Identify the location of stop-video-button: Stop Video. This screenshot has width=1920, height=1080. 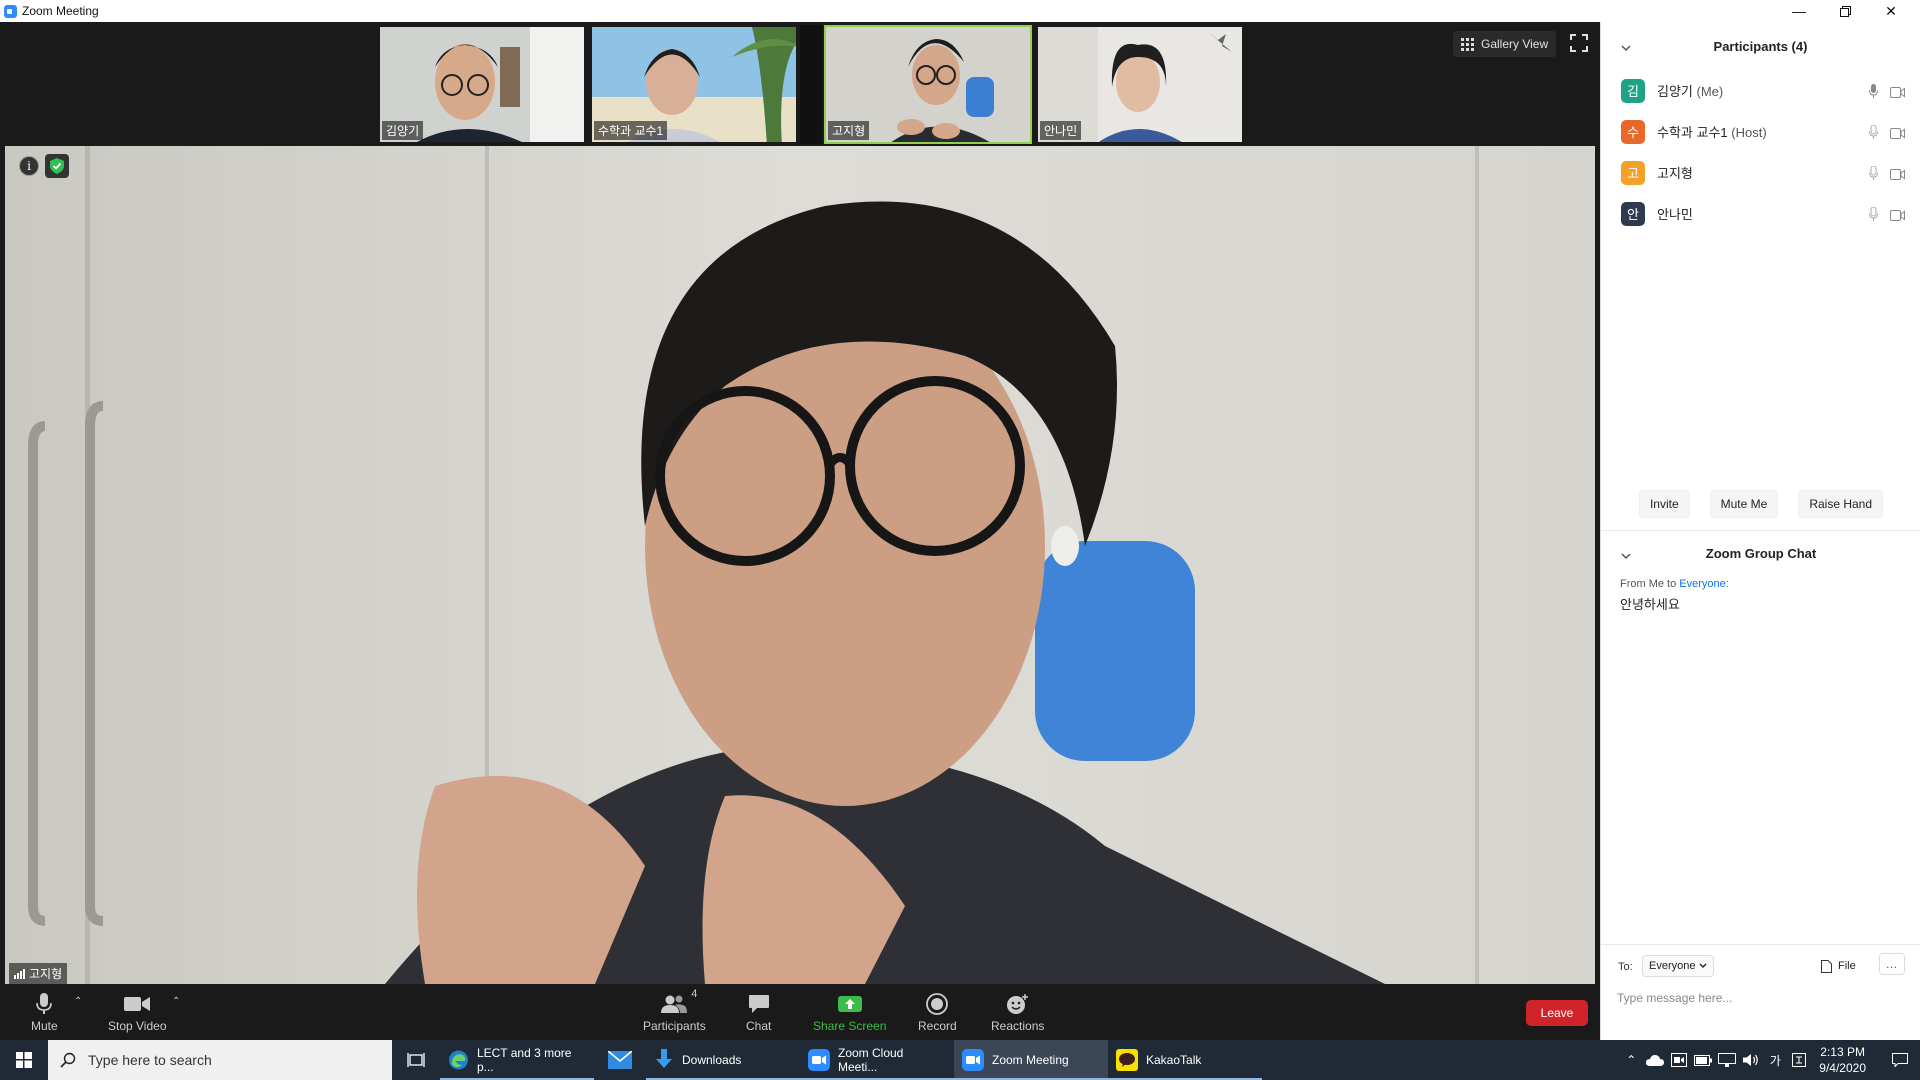
(137, 1012).